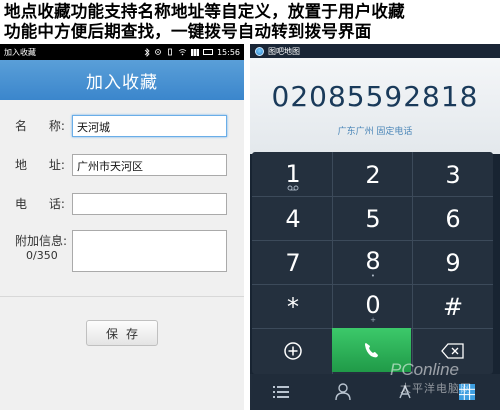 The image size is (500, 410). What do you see at coordinates (149, 204) in the screenshot?
I see `phone-field` at bounding box center [149, 204].